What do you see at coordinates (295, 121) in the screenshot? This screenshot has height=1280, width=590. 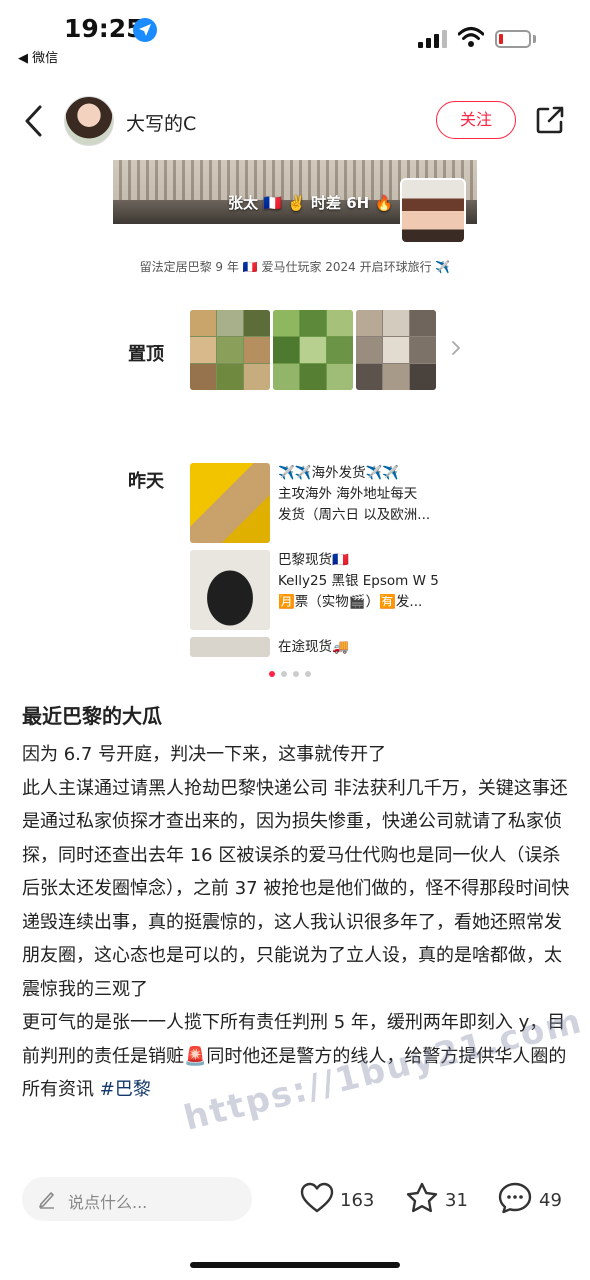 I see `profile-header: 大写的C 关注` at bounding box center [295, 121].